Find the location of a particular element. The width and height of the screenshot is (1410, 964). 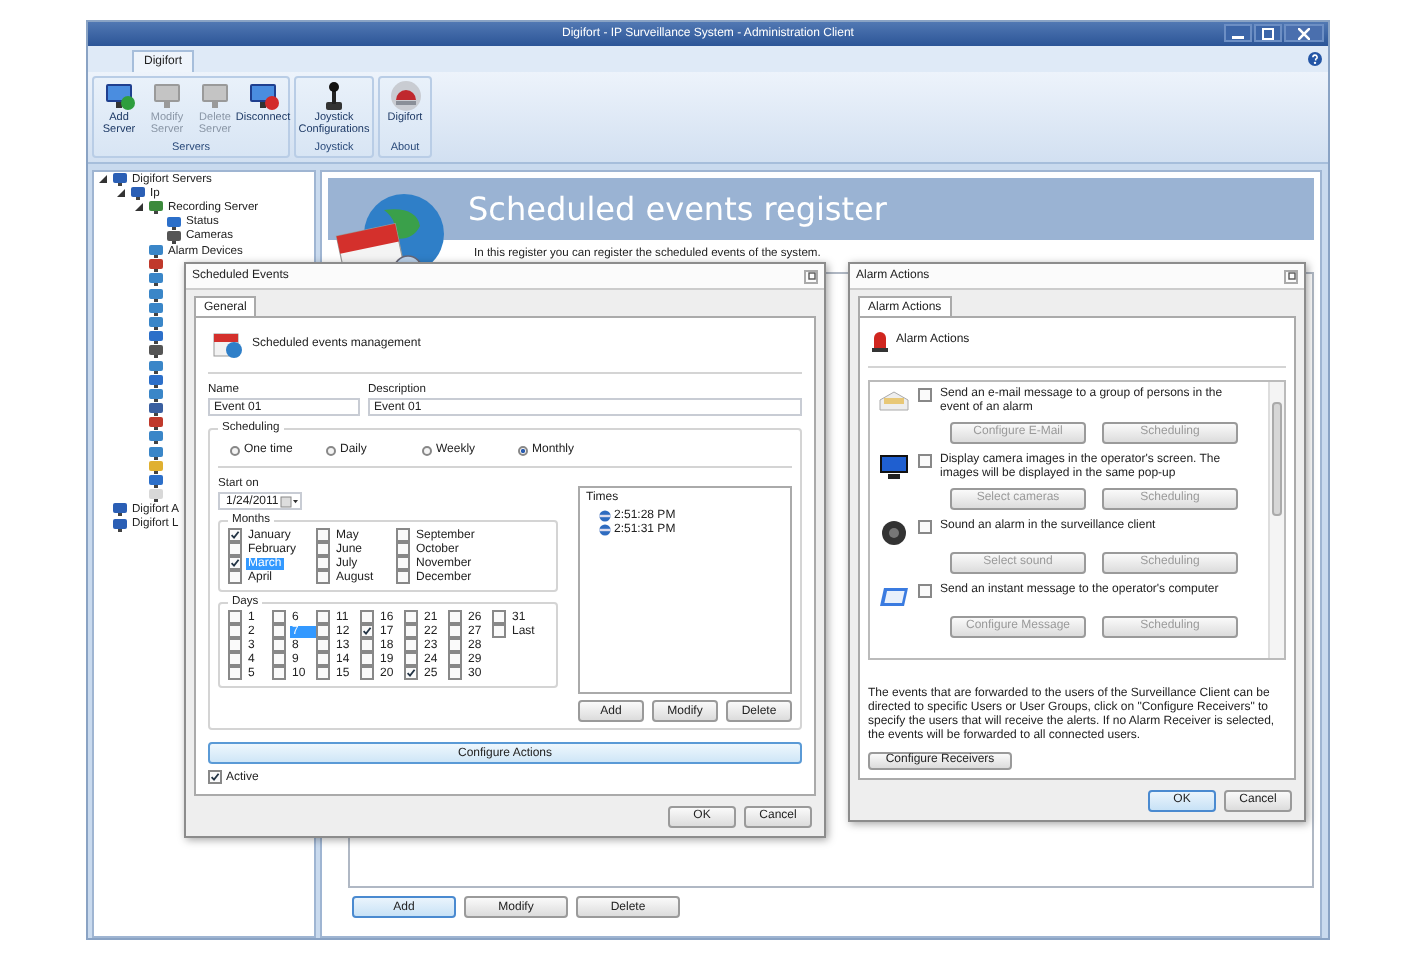

close-icon is located at coordinates (1304, 33).